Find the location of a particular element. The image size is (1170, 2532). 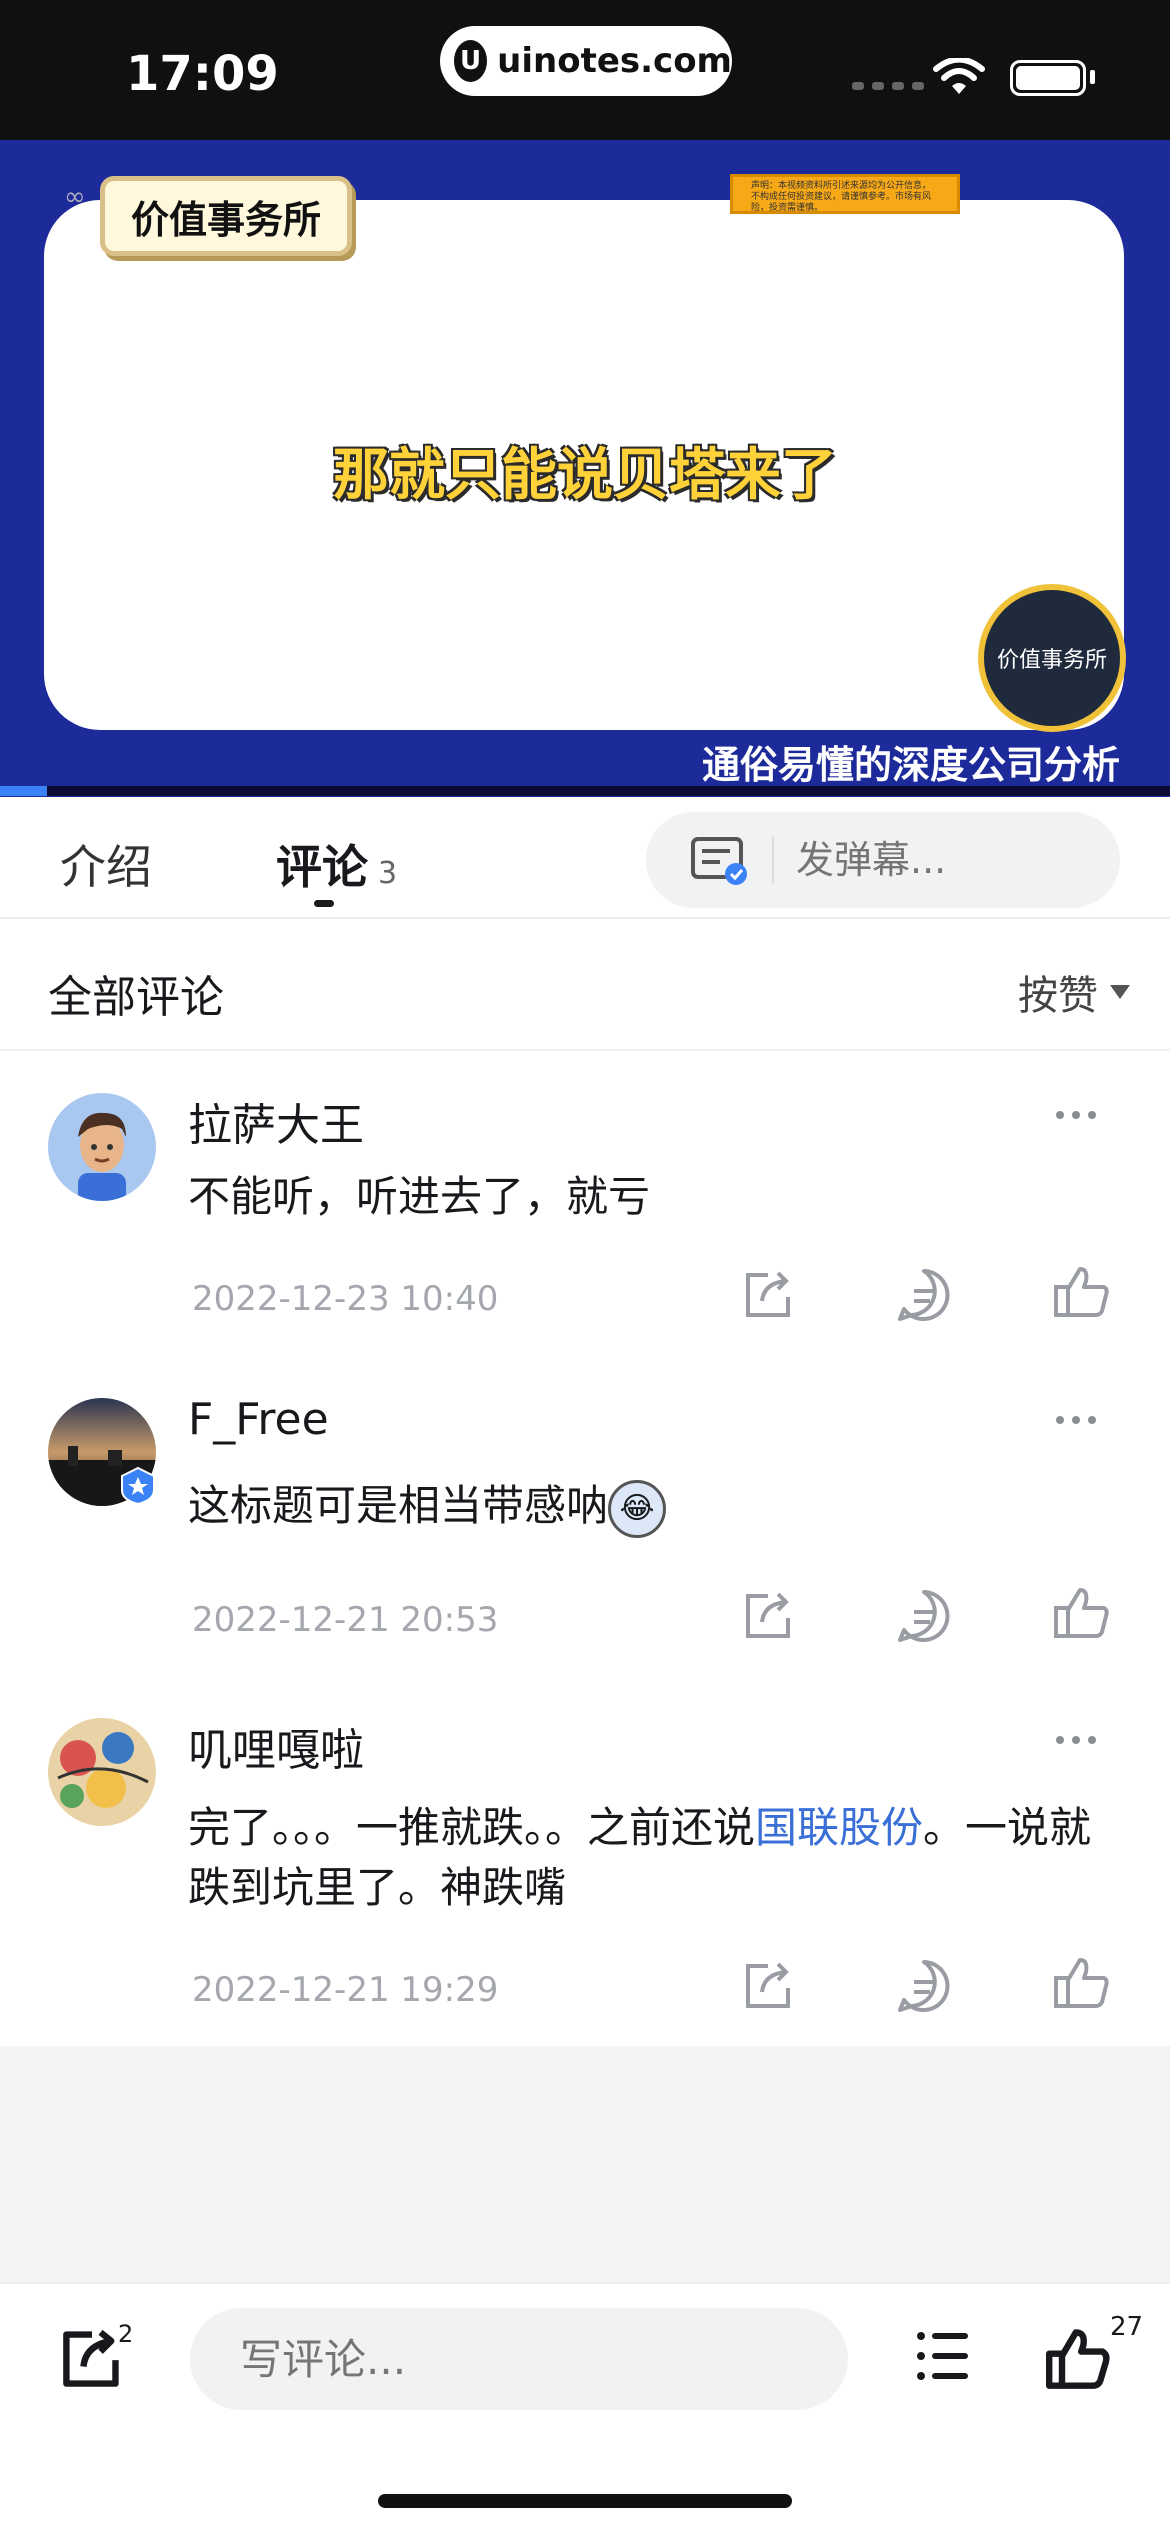

video-subtitle: 那就只能说贝塔来了 is located at coordinates (585, 475).